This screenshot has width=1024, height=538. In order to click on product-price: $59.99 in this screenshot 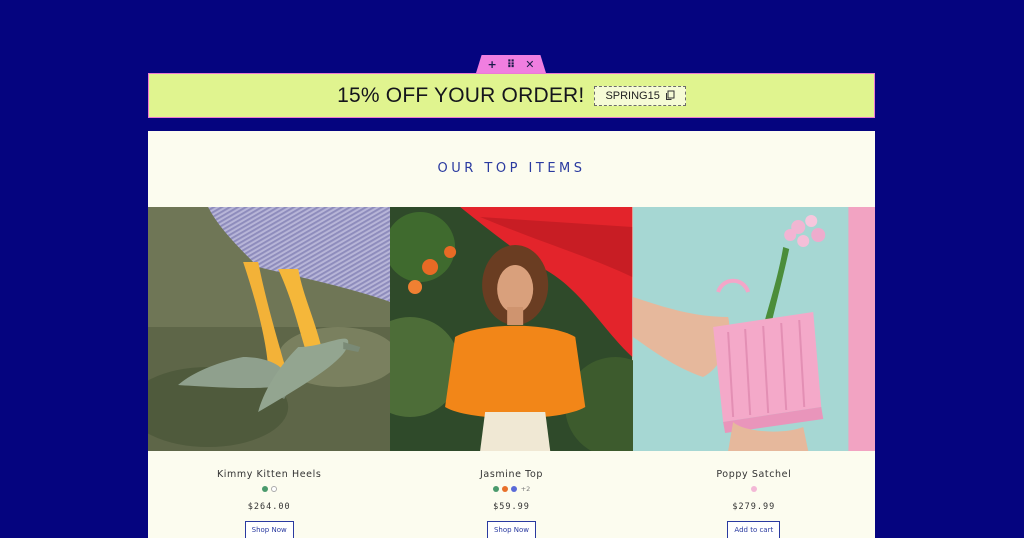, I will do `click(511, 507)`.